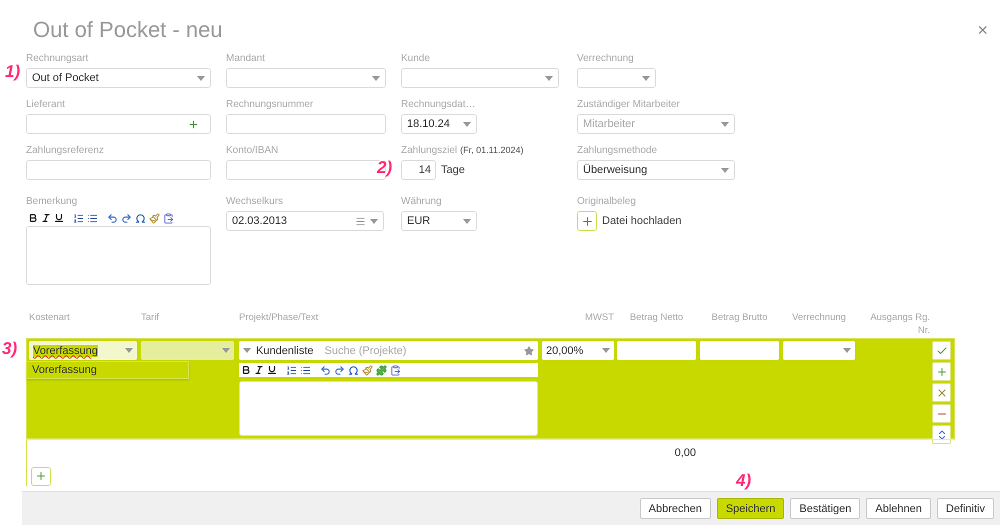  I want to click on field-label: Bemerkung, so click(52, 202).